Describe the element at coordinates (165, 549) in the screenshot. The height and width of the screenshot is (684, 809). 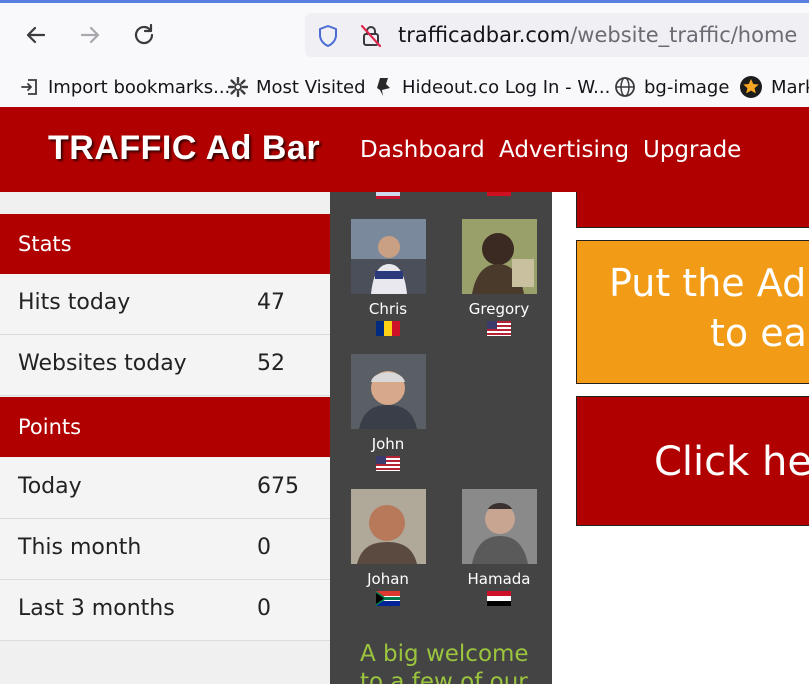
I see `points-row: This month 0` at that location.